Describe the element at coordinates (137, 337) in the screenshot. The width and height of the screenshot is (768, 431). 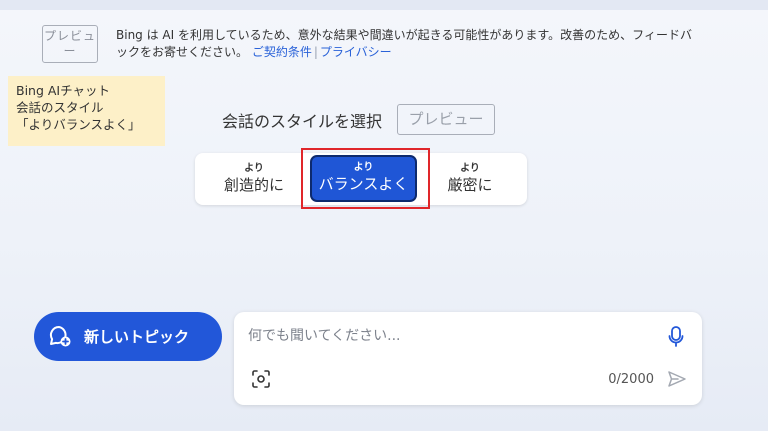
I see `new-topic-label: 新しいトピック` at that location.